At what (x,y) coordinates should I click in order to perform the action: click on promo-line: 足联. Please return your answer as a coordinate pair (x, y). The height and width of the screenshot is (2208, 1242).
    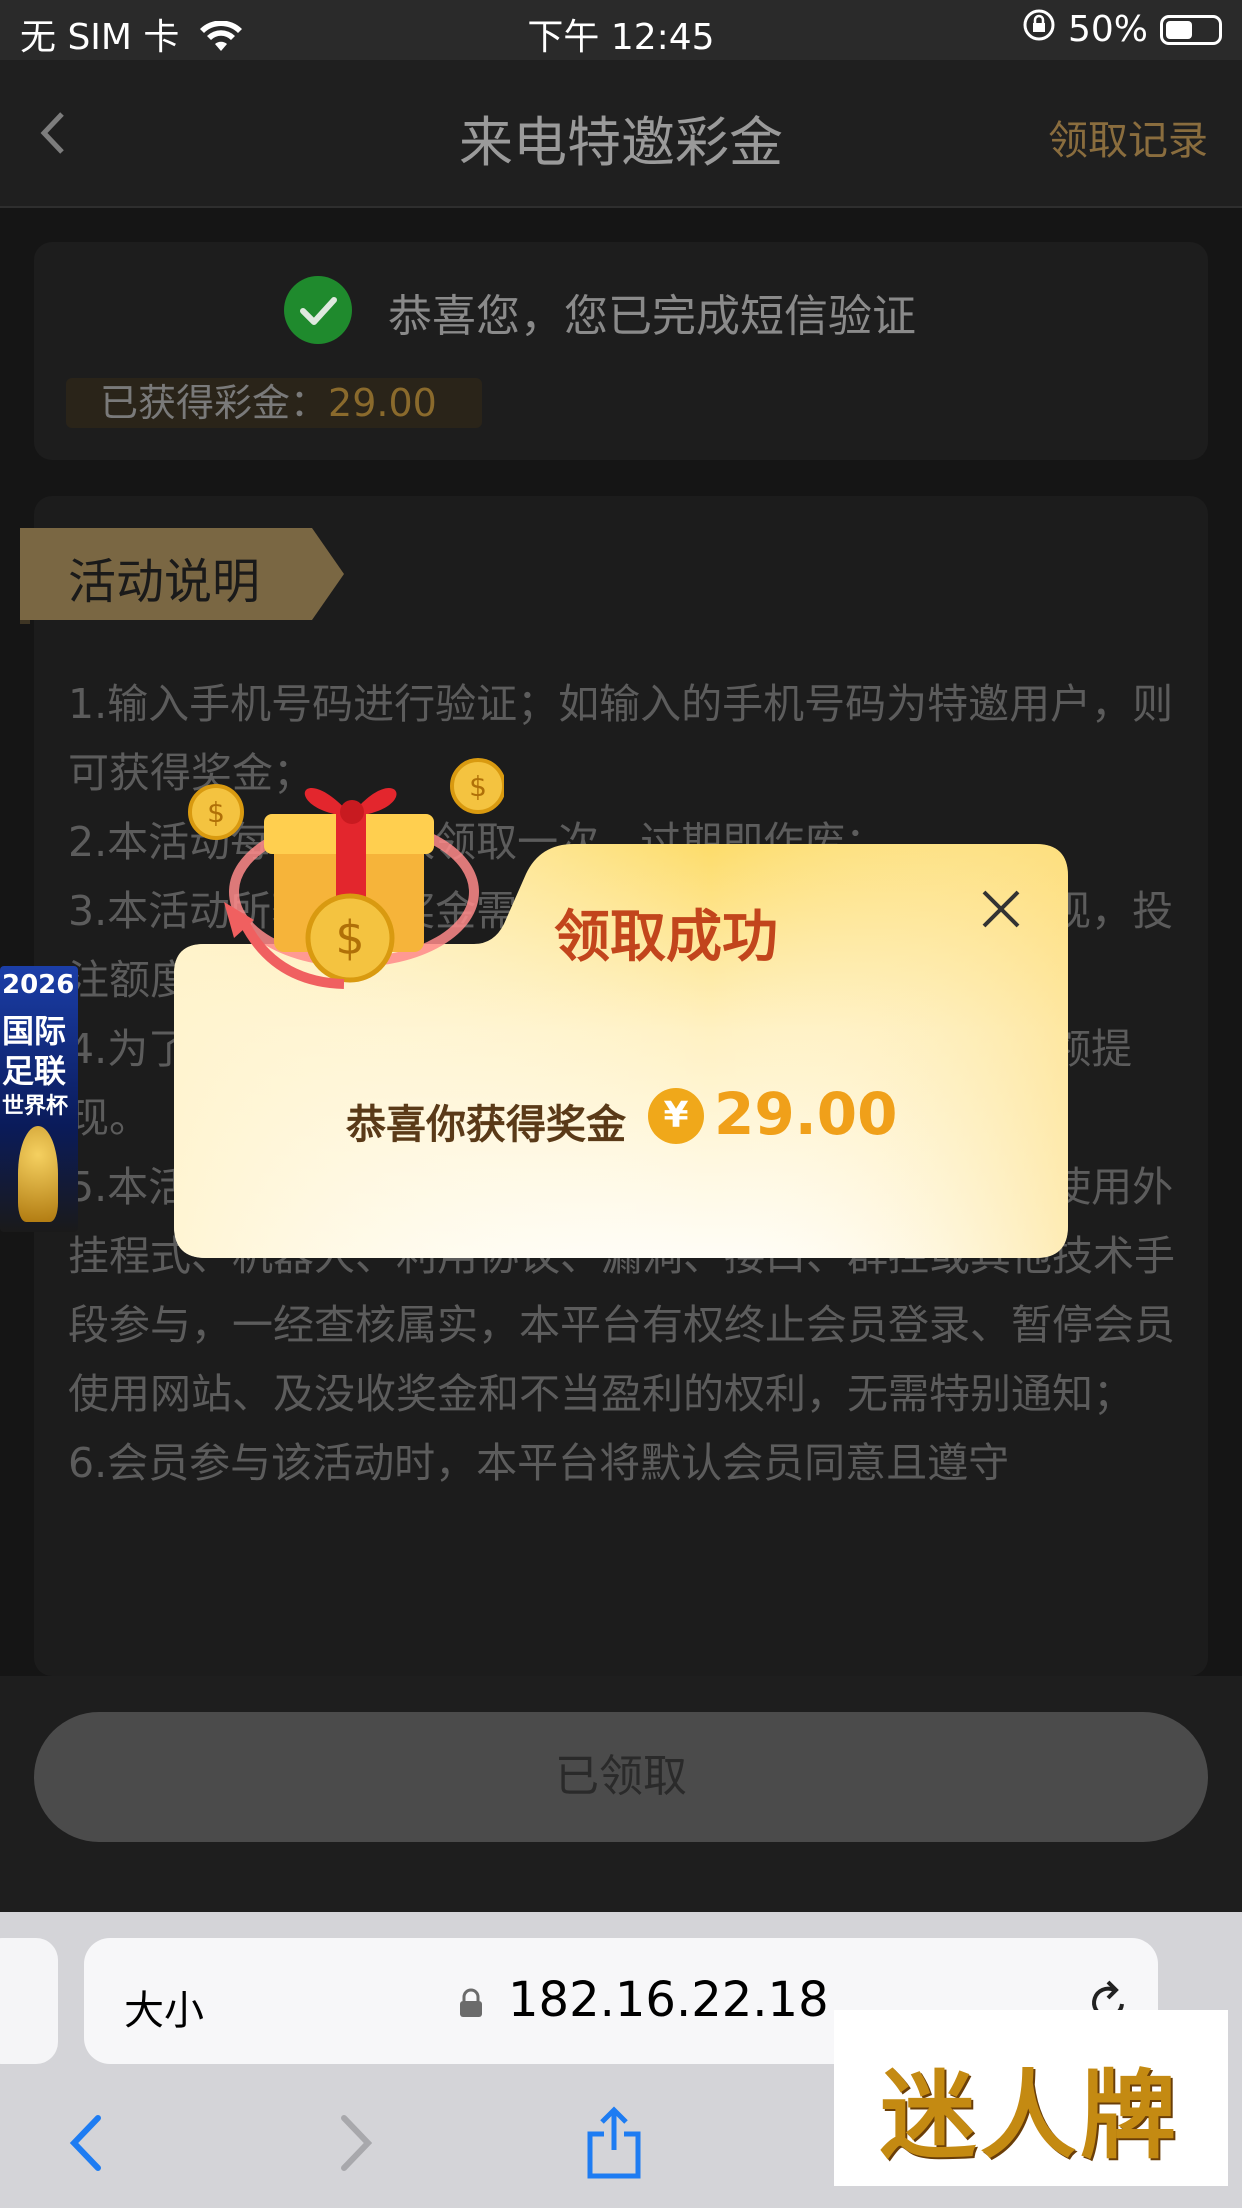
    Looking at the image, I should click on (34, 1071).